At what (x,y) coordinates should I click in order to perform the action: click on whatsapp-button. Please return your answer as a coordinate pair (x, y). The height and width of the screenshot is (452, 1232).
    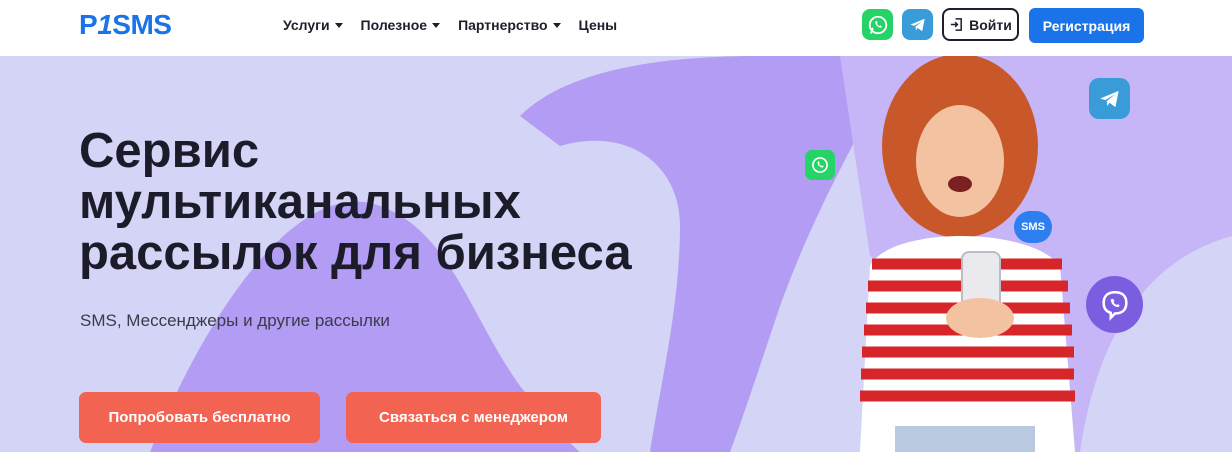
    Looking at the image, I should click on (877, 24).